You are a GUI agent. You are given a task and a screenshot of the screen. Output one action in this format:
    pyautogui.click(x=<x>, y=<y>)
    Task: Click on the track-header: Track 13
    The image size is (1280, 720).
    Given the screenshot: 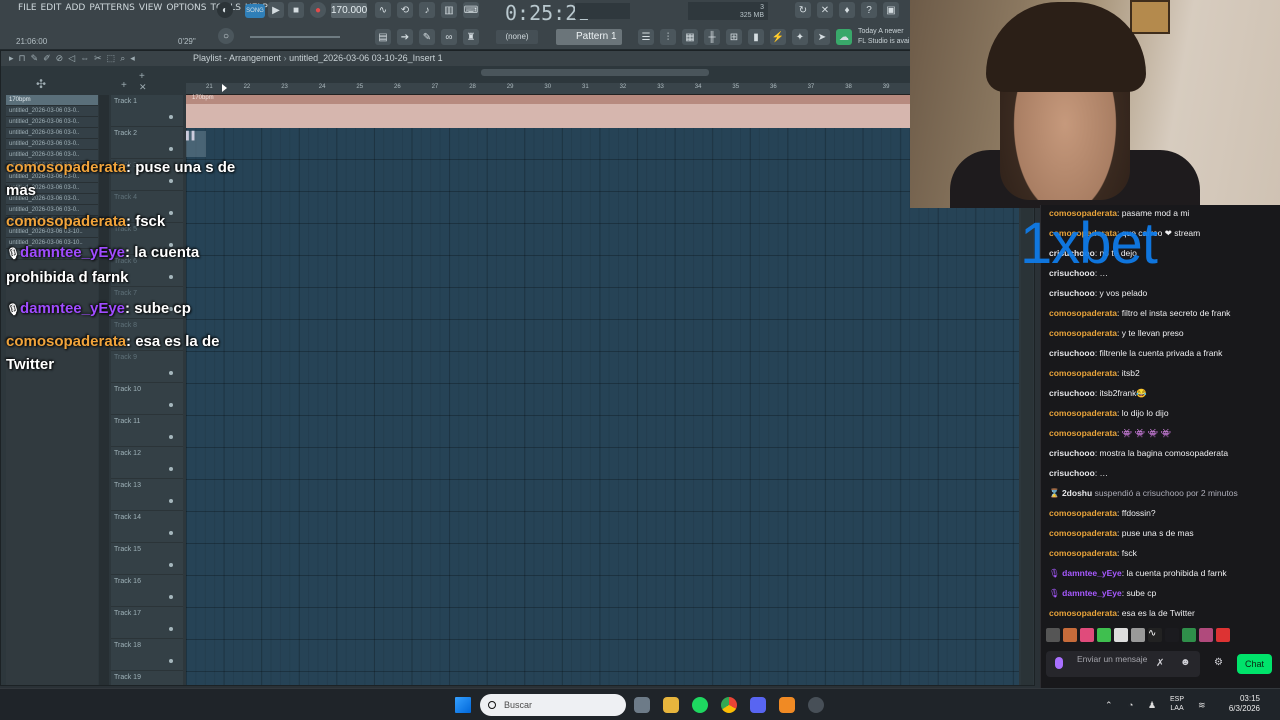 What is the action you would take?
    pyautogui.click(x=147, y=495)
    